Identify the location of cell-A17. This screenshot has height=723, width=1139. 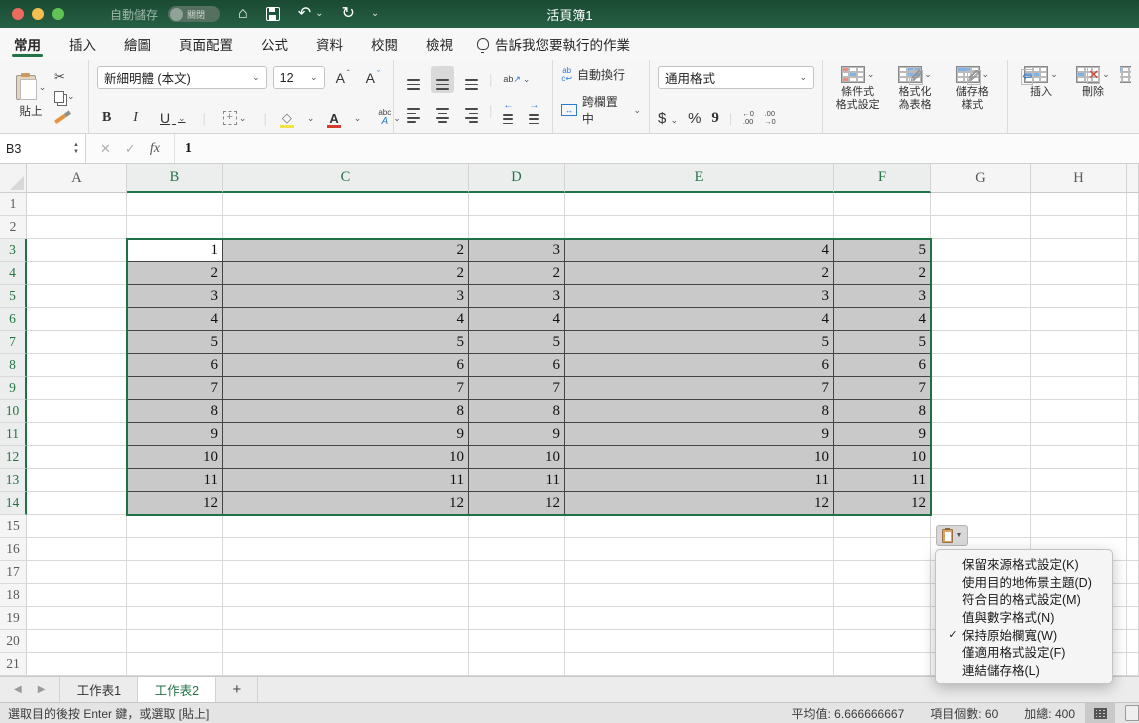
(77, 572).